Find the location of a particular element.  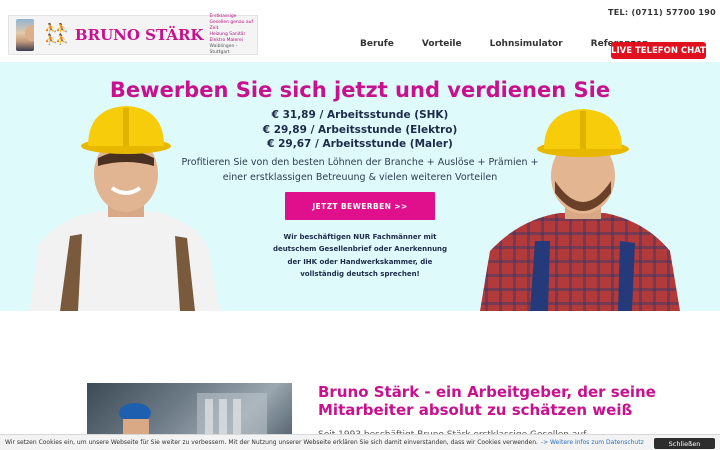

logo-name: BRUNO STÄRK is located at coordinates (139, 35).